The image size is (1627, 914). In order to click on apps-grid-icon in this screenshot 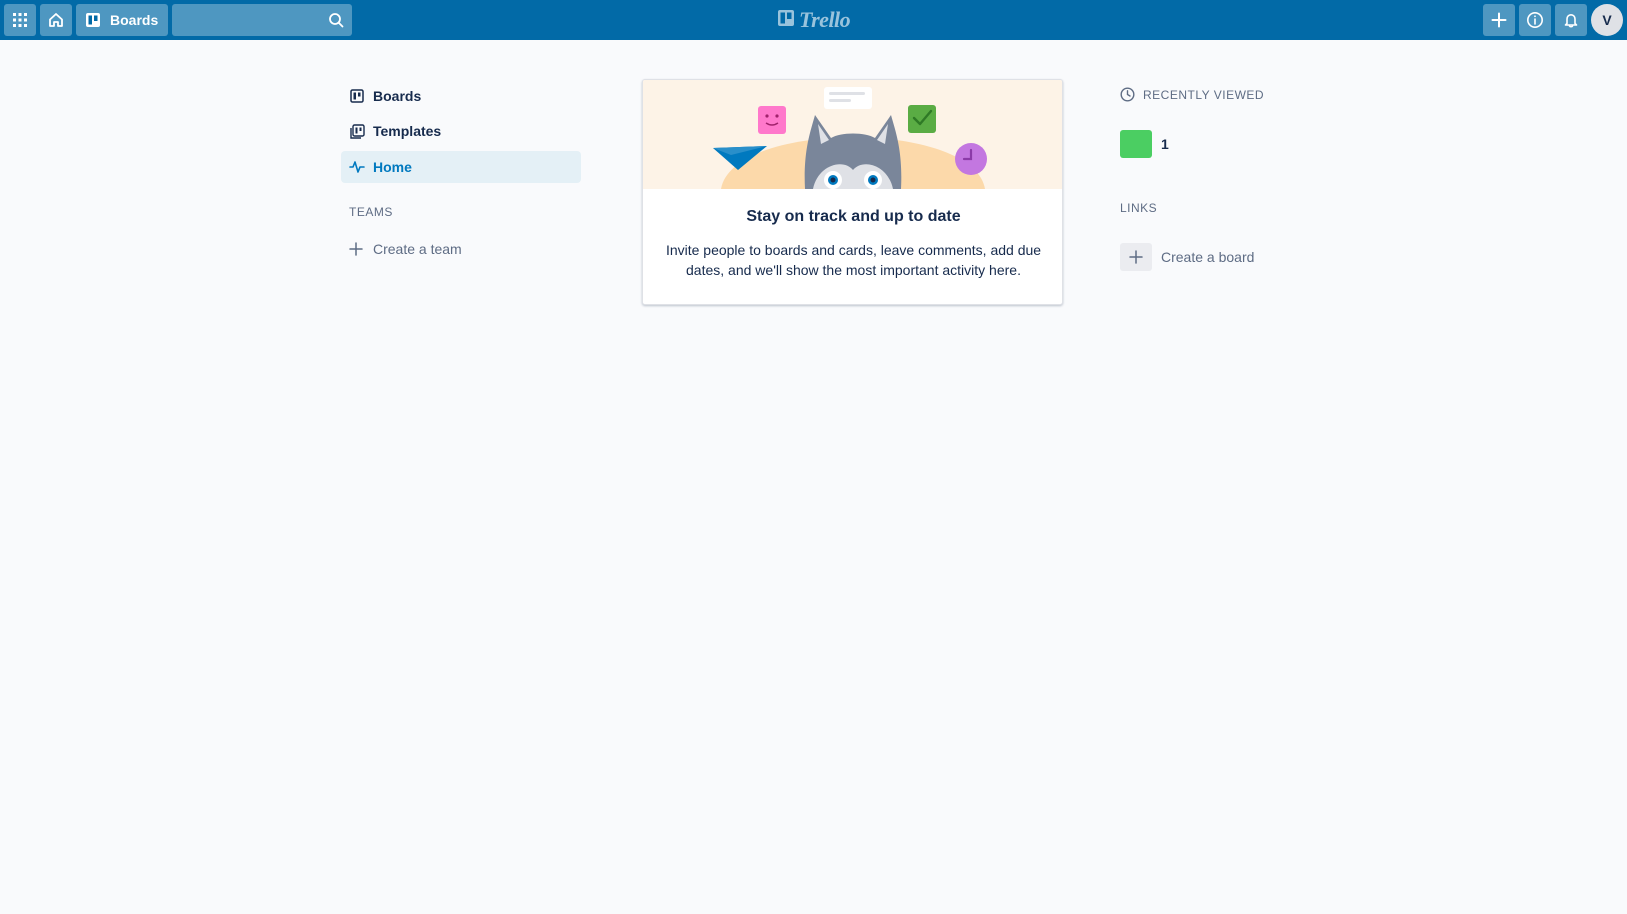, I will do `click(20, 20)`.